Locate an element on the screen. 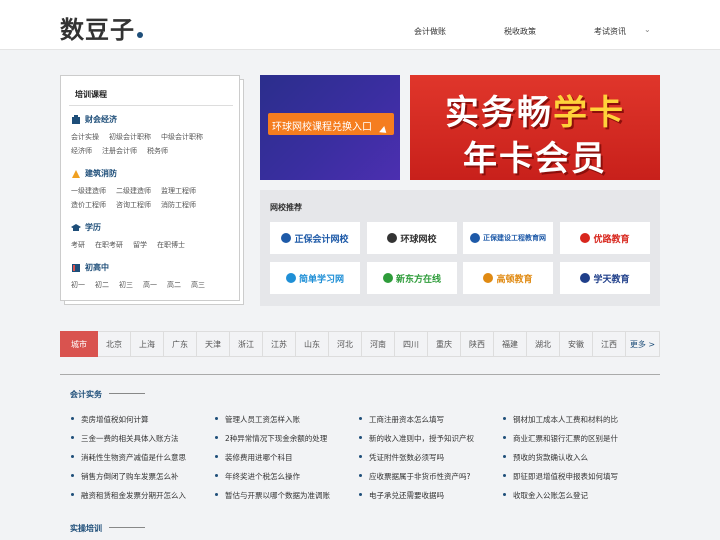 This screenshot has width=720, height=540. category-finance: 财会经济 会计实操 初级会计职称 中级会计职称 经济师 注册会计师 税务师 is located at coordinates (142, 136).